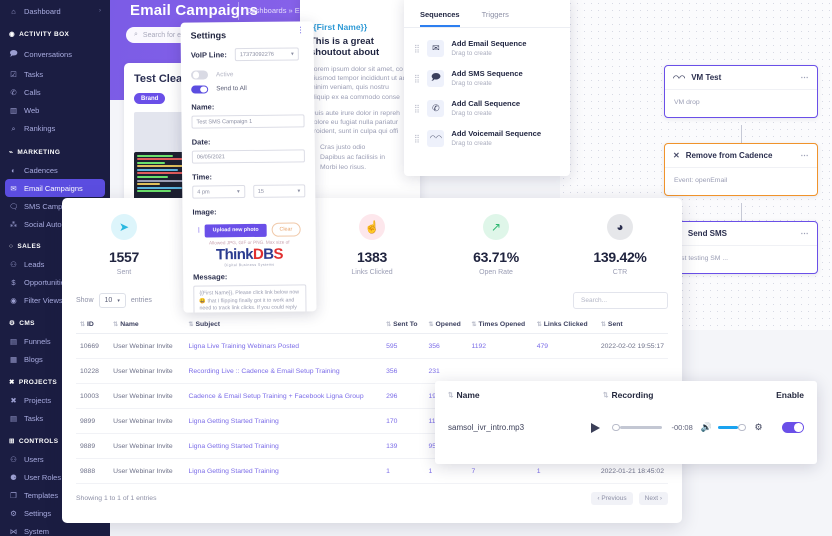  Describe the element at coordinates (403, 325) in the screenshot. I see `th-sent-to: ⇅ Sent To` at that location.